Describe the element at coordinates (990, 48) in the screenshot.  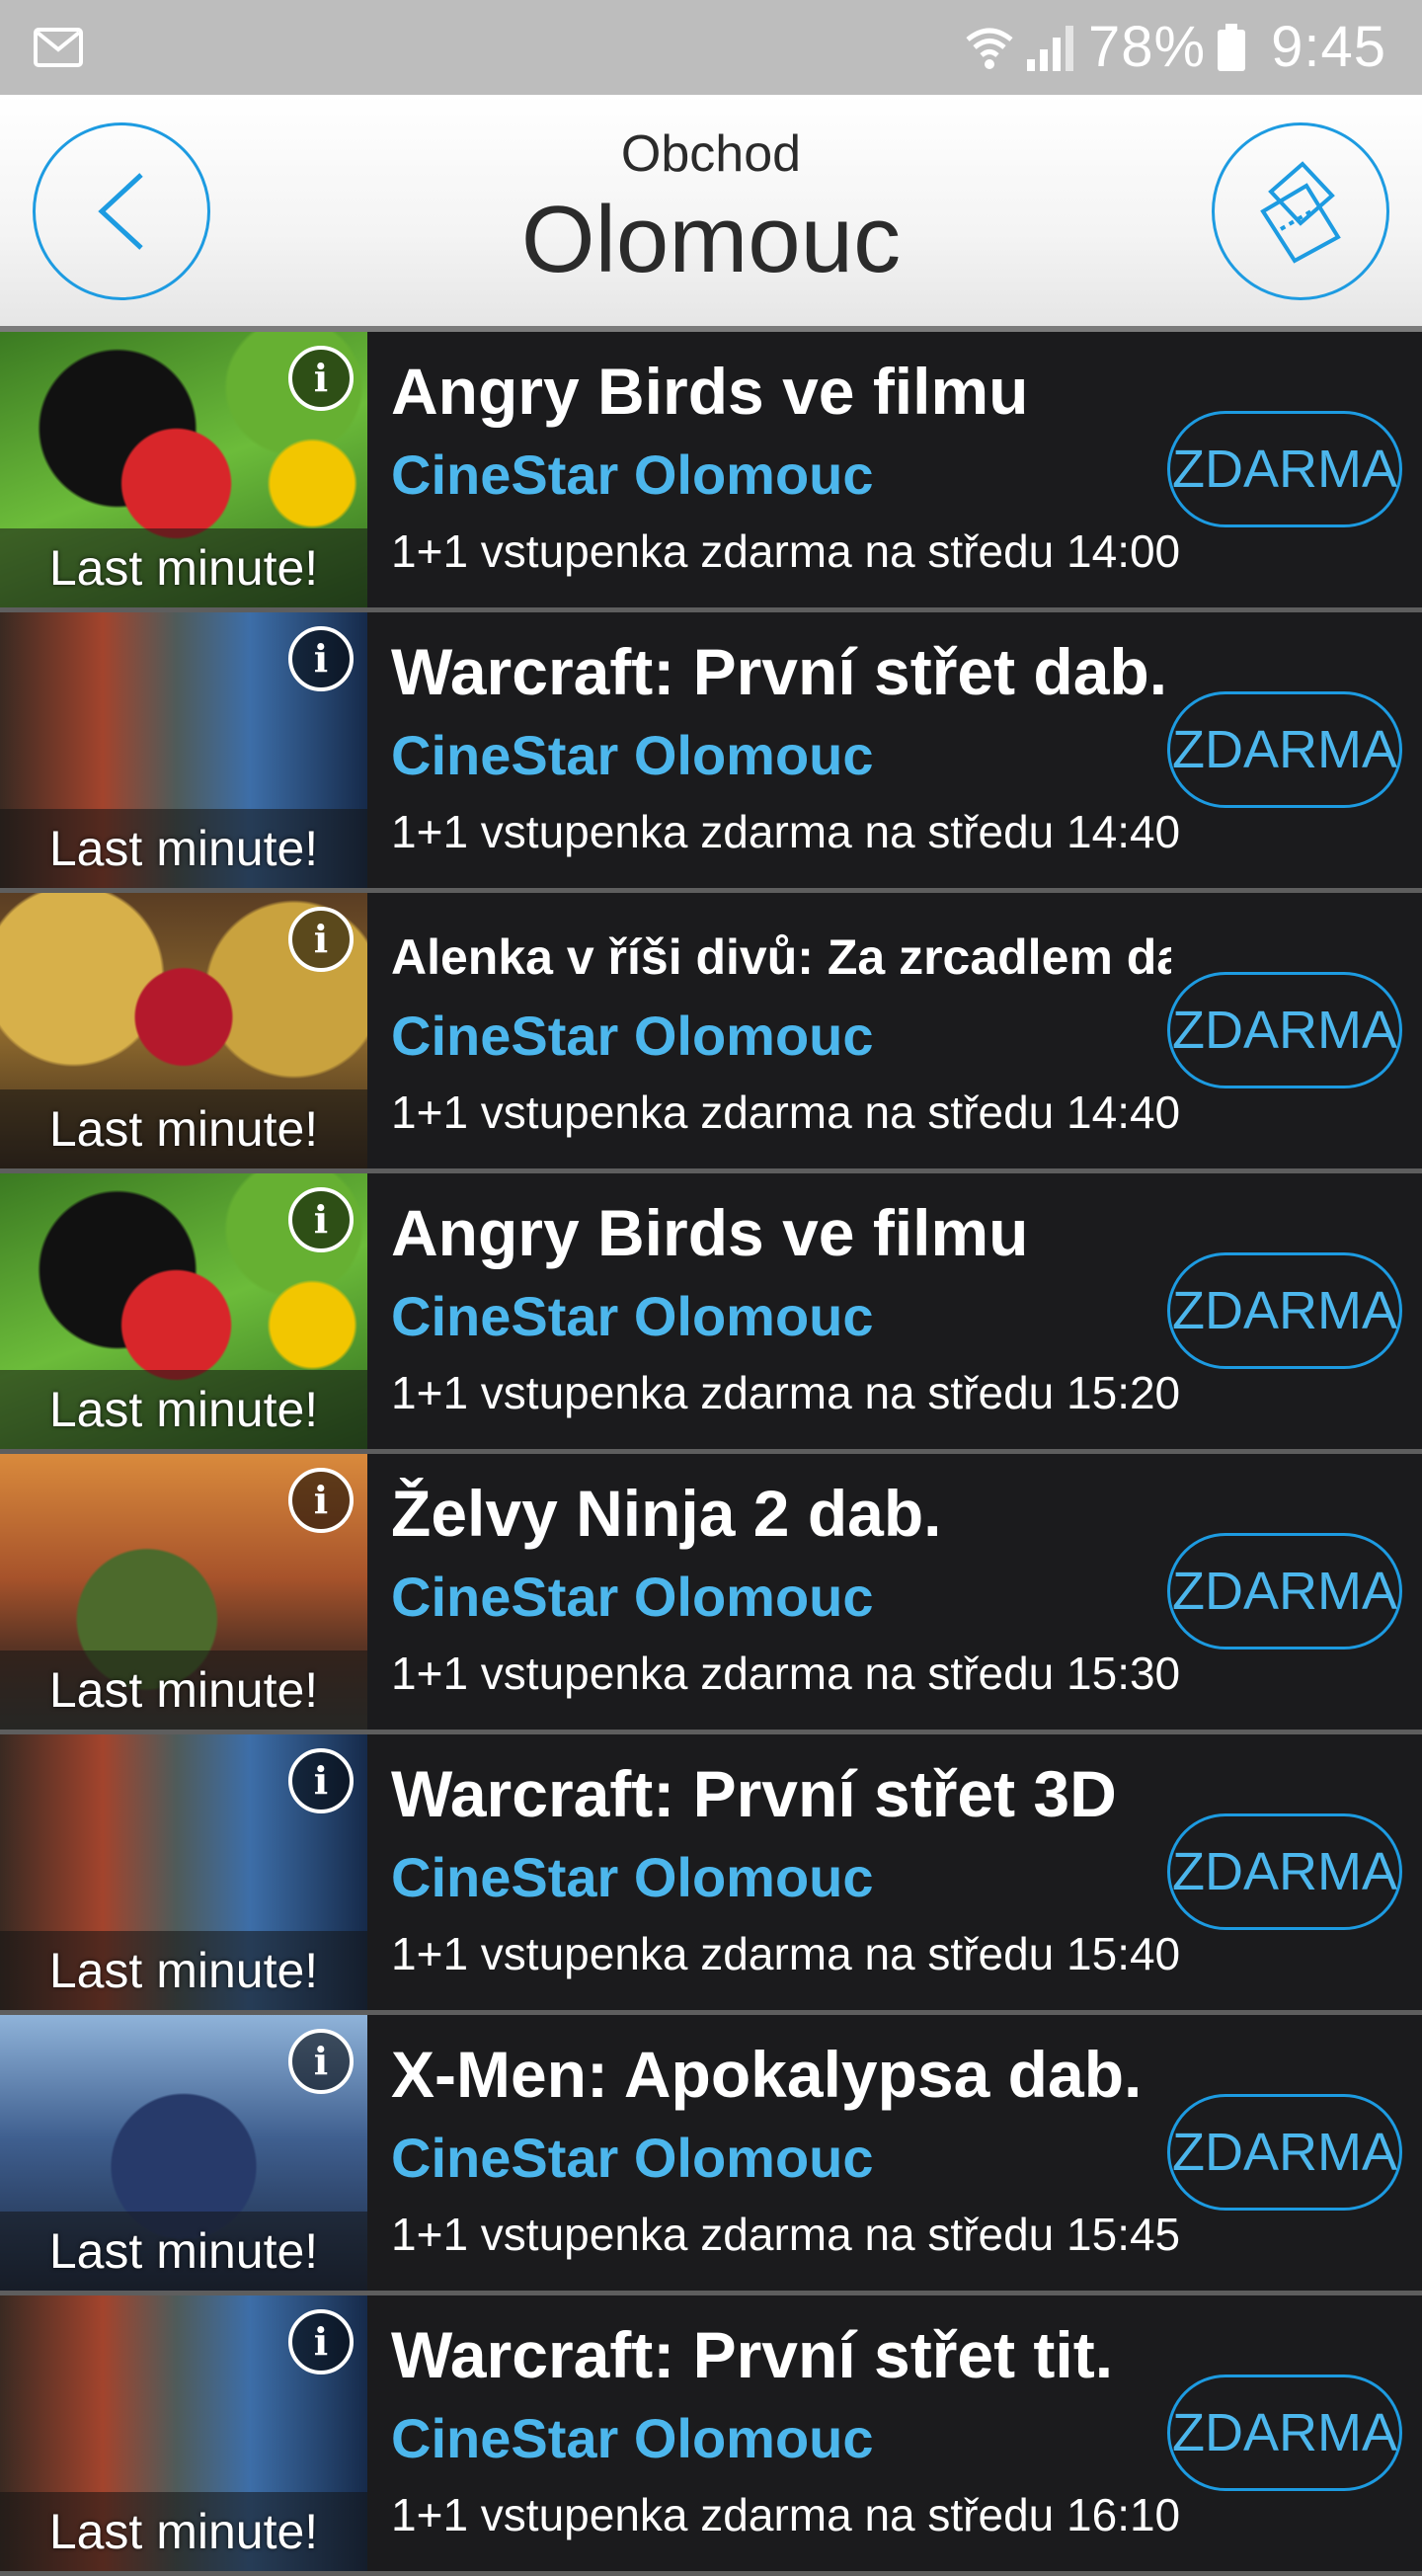
I see `wifi-icon` at that location.